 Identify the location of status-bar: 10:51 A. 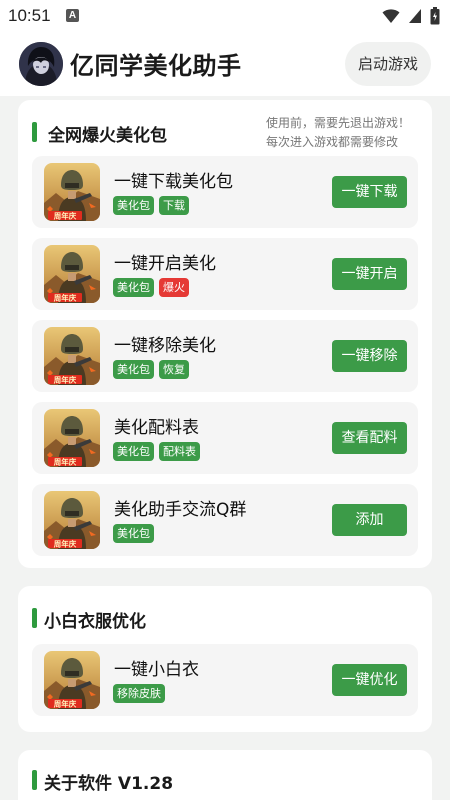
(225, 16).